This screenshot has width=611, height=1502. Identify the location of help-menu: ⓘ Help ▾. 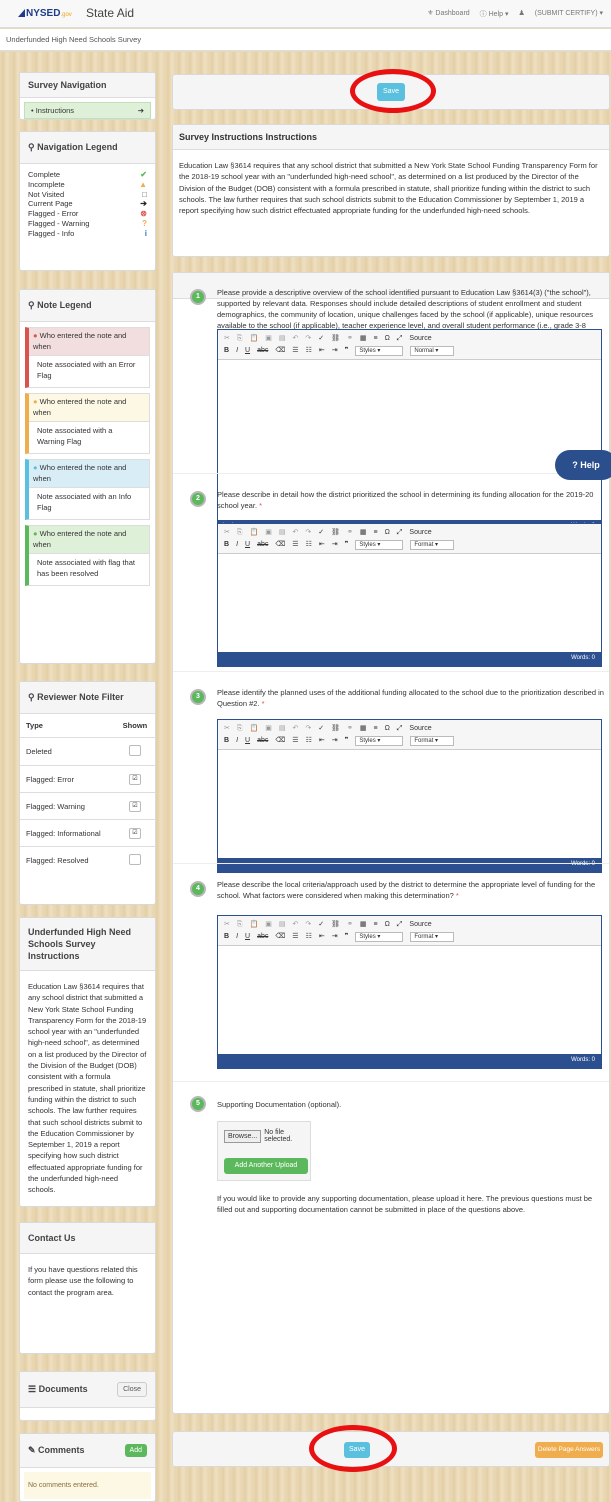
(494, 14).